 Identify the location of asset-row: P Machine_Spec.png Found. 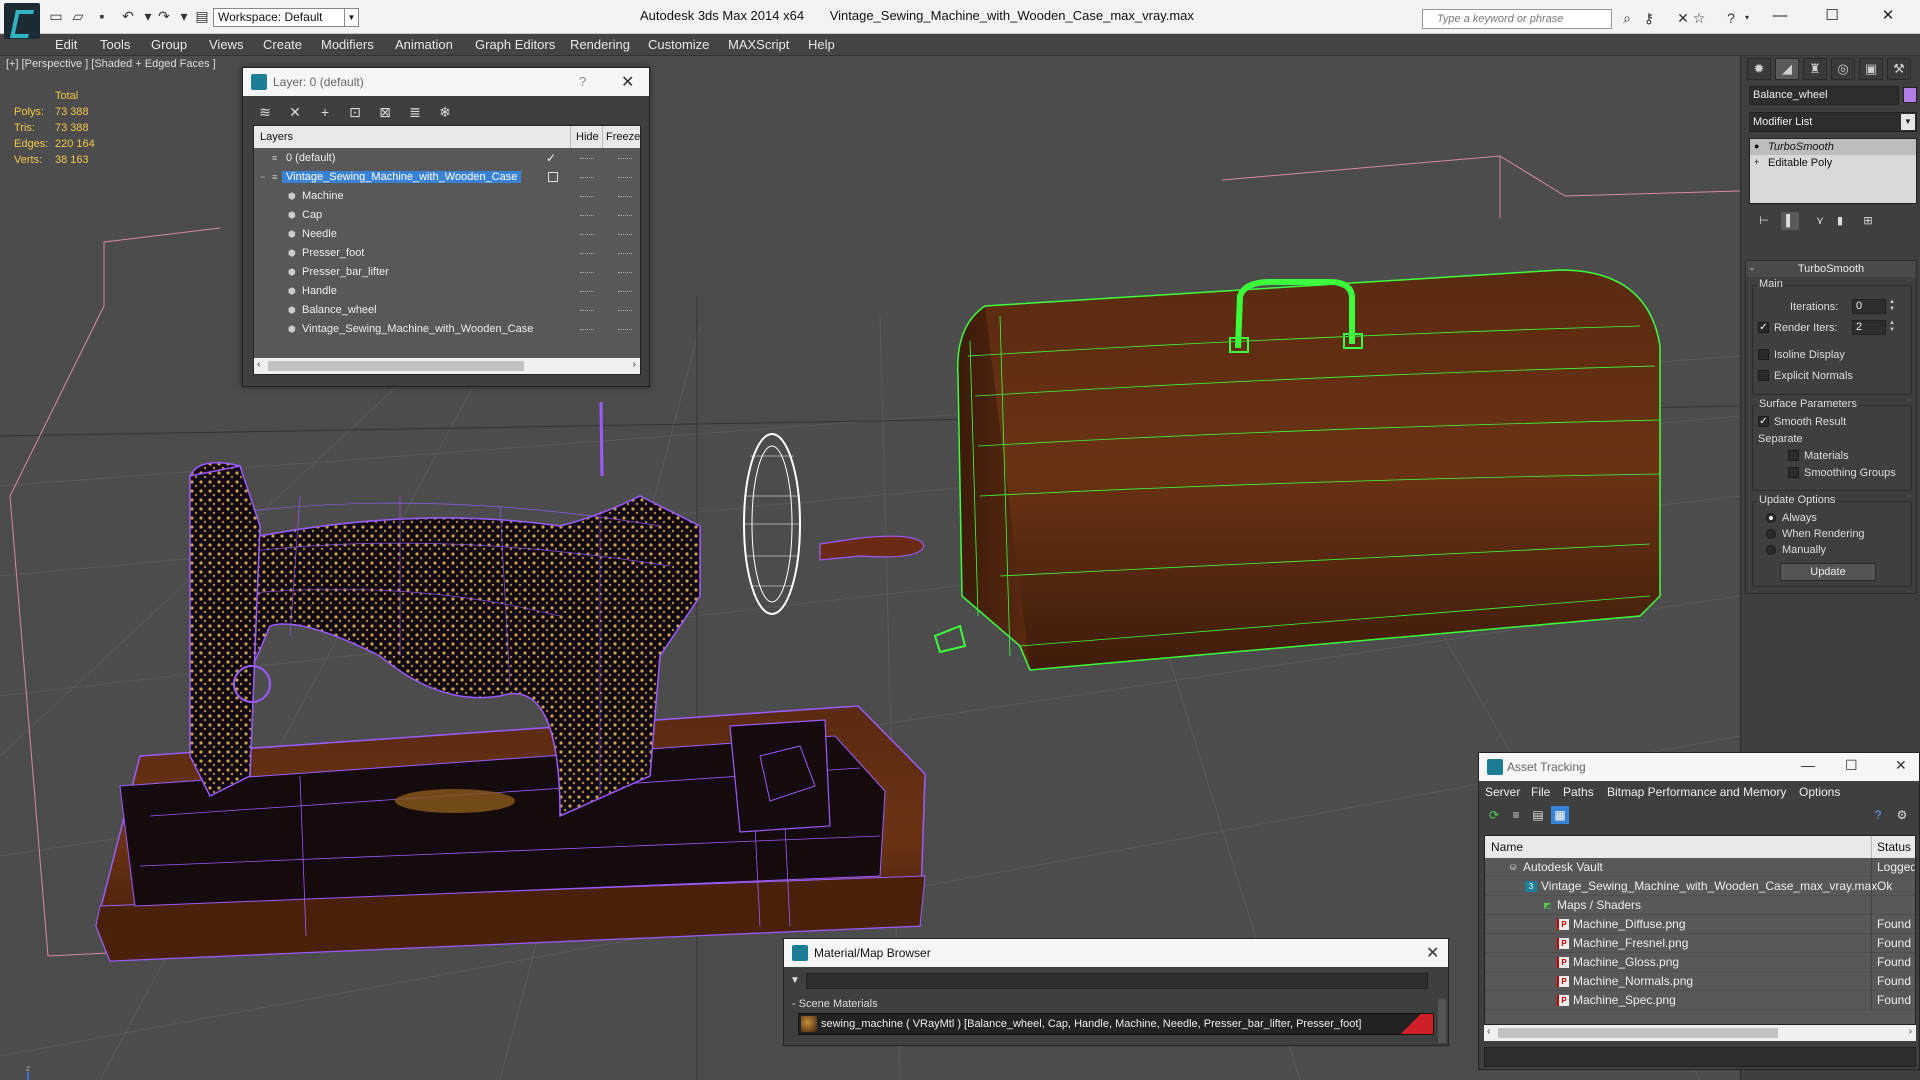
(1700, 1000).